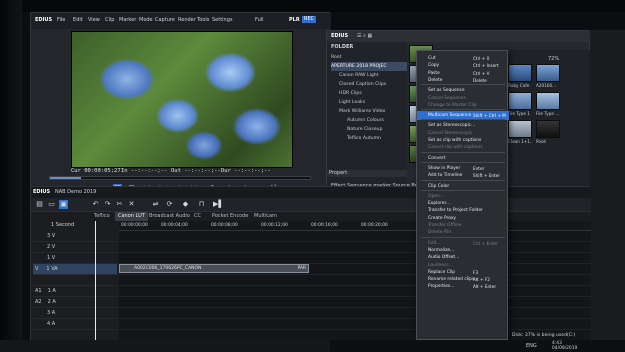 This screenshot has width=625, height=352. Describe the element at coordinates (146, 20) in the screenshot. I see `menu-mode: Mode` at that location.